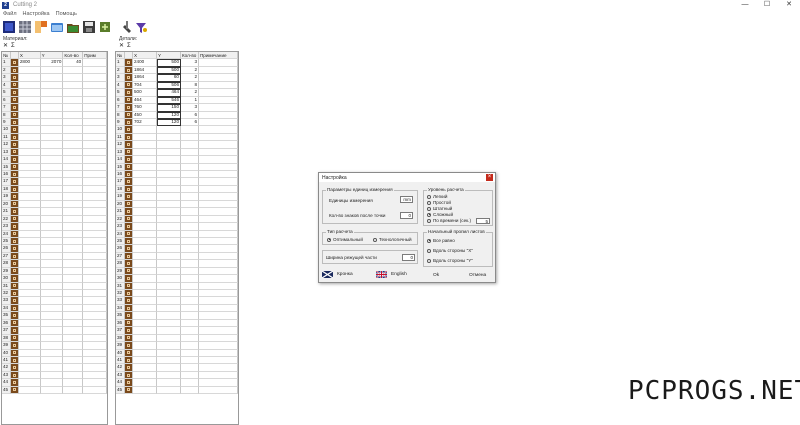 This screenshot has height=425, width=800. What do you see at coordinates (439, 208) in the screenshot?
I see `level-normal-radio: Штатный` at bounding box center [439, 208].